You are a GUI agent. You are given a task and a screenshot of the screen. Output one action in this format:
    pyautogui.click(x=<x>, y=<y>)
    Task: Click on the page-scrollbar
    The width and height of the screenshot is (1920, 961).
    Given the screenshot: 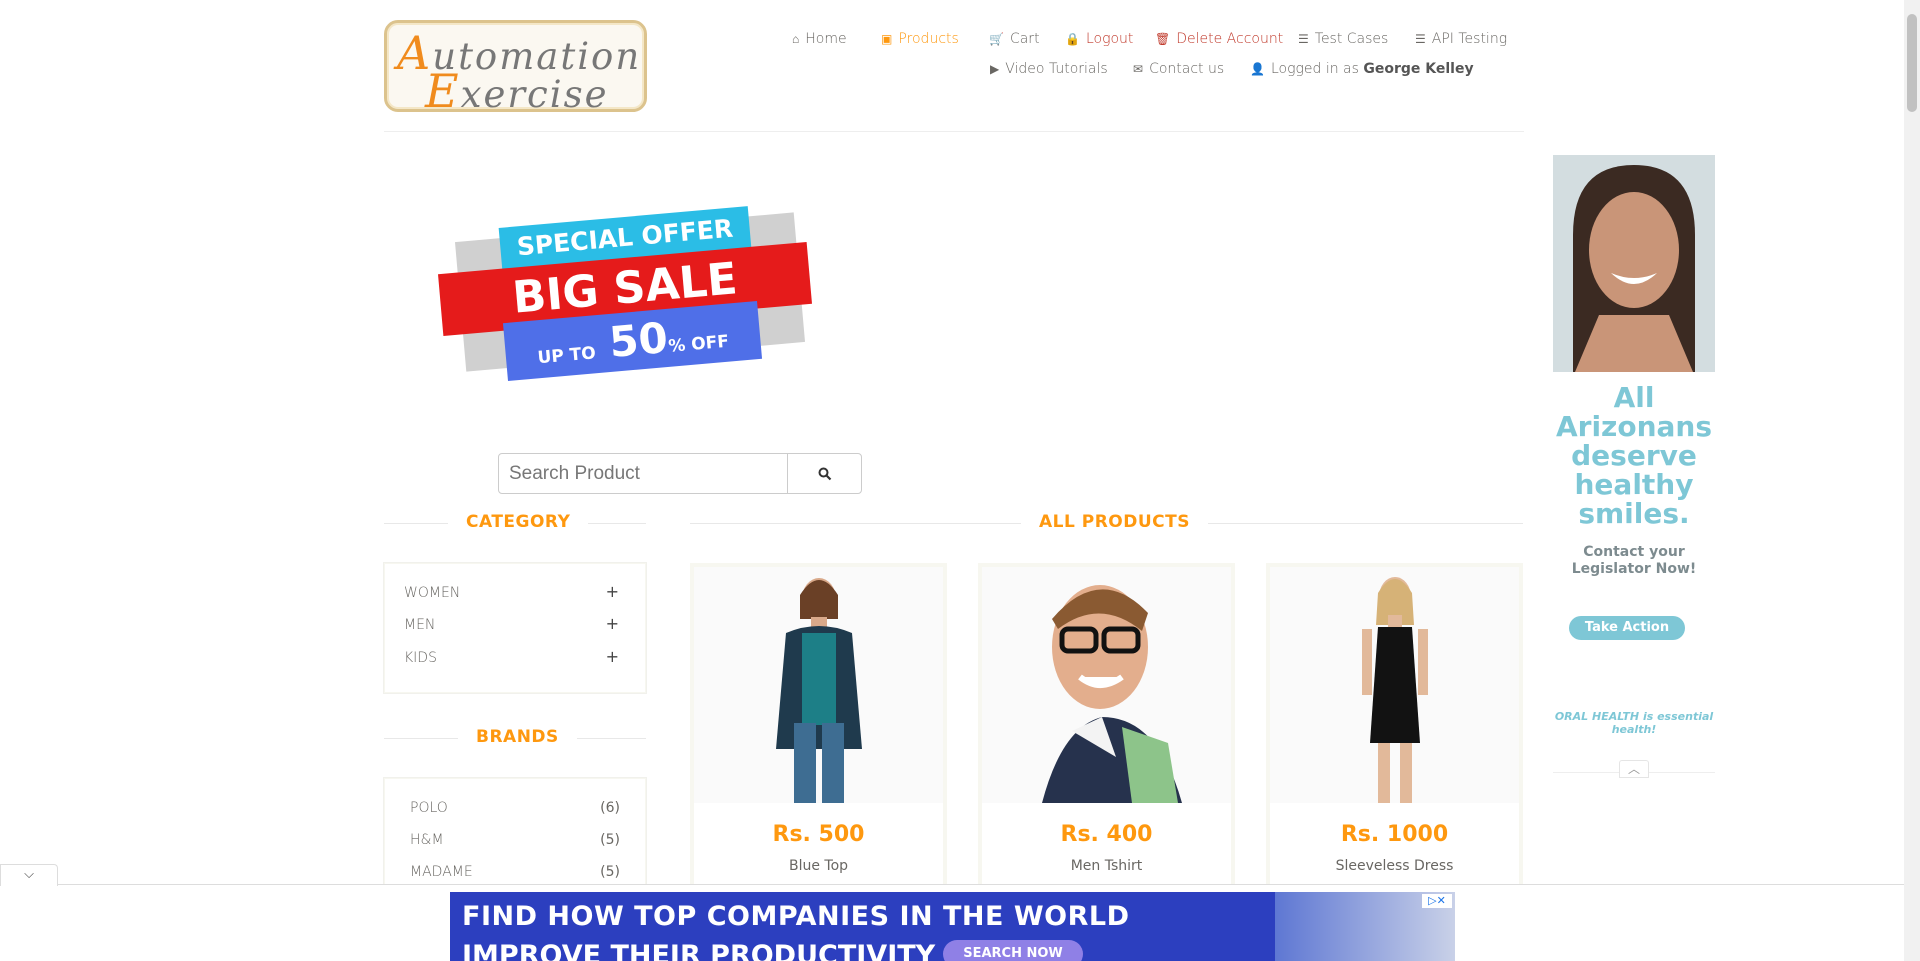 What is the action you would take?
    pyautogui.click(x=1912, y=480)
    